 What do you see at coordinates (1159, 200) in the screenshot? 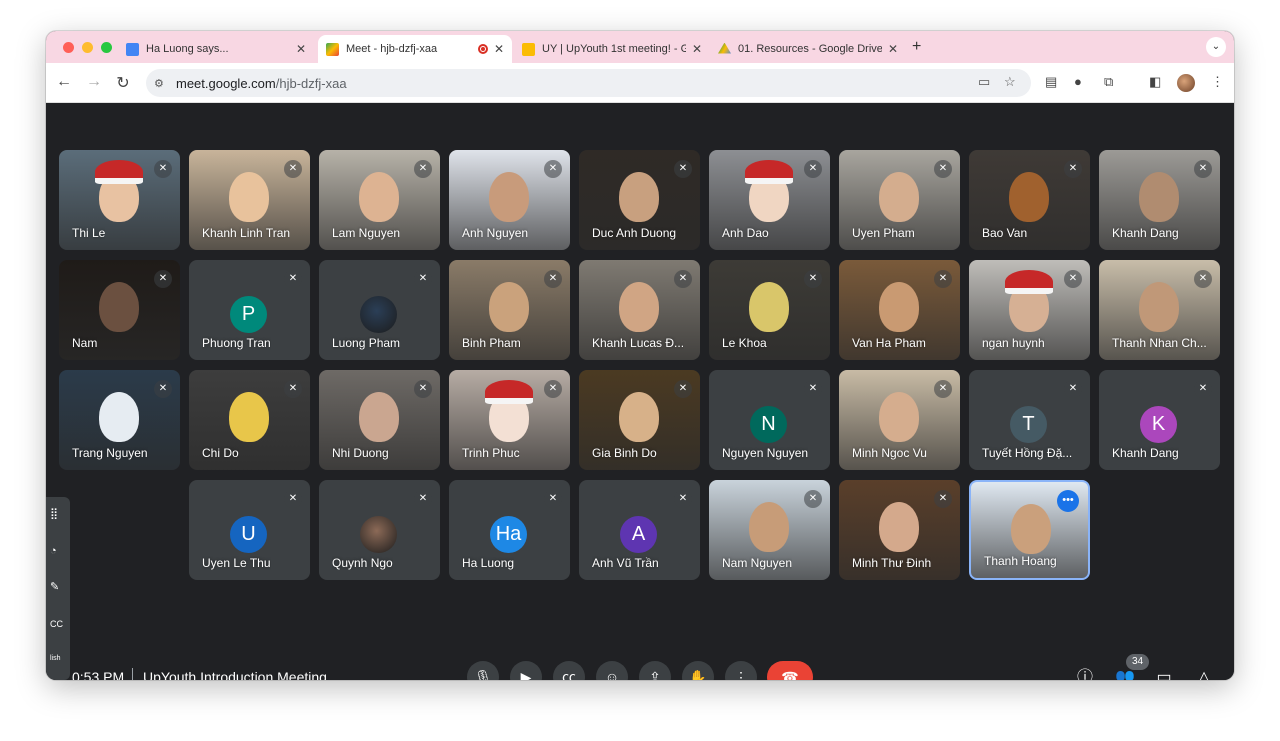
I see `participant-tile: ✕ Khanh Dang` at bounding box center [1159, 200].